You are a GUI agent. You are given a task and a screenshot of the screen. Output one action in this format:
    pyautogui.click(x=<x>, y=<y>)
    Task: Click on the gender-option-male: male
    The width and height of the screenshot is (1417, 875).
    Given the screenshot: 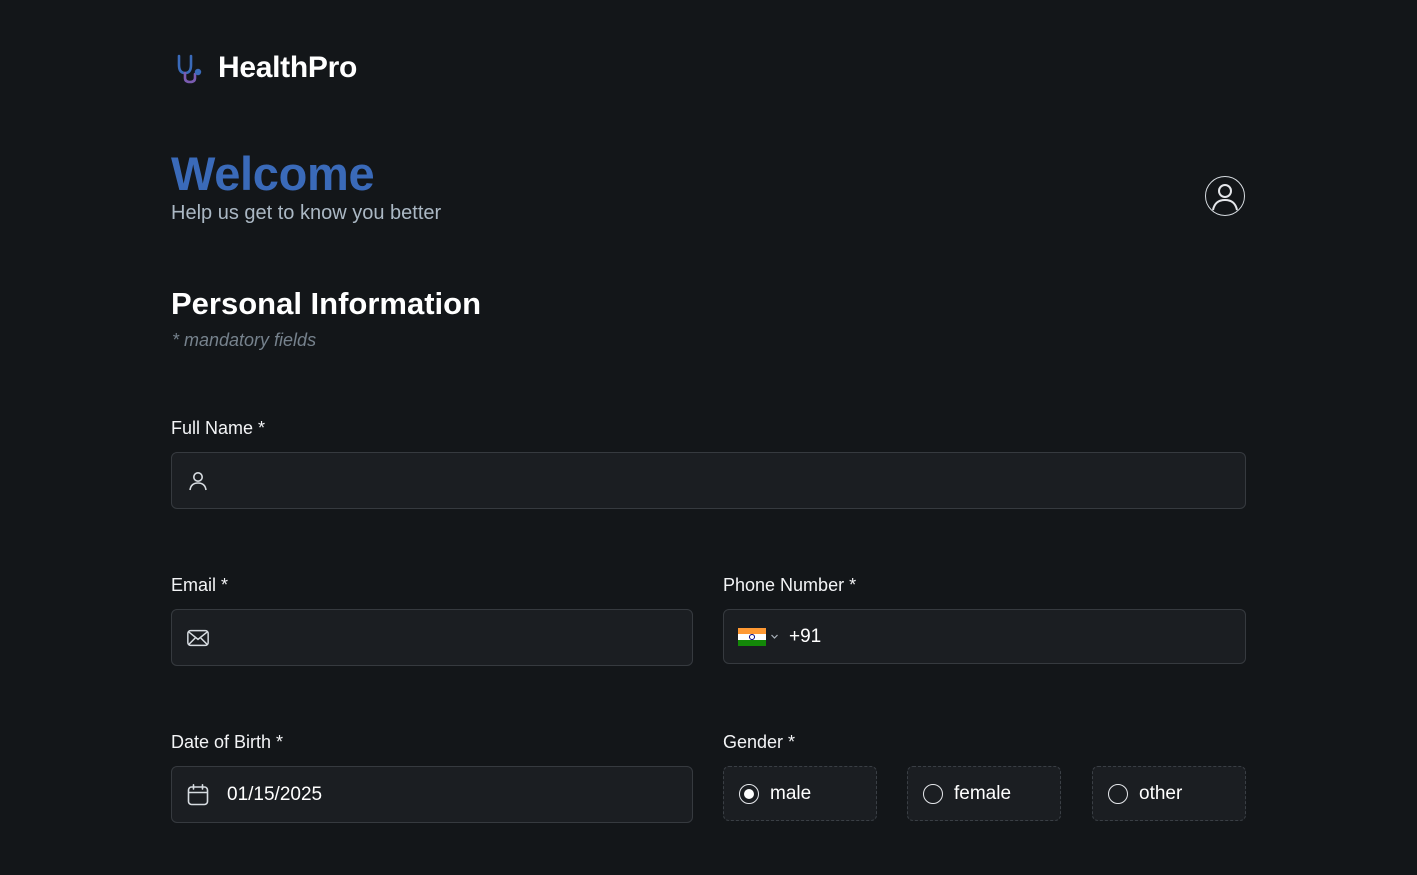 What is the action you would take?
    pyautogui.click(x=800, y=793)
    